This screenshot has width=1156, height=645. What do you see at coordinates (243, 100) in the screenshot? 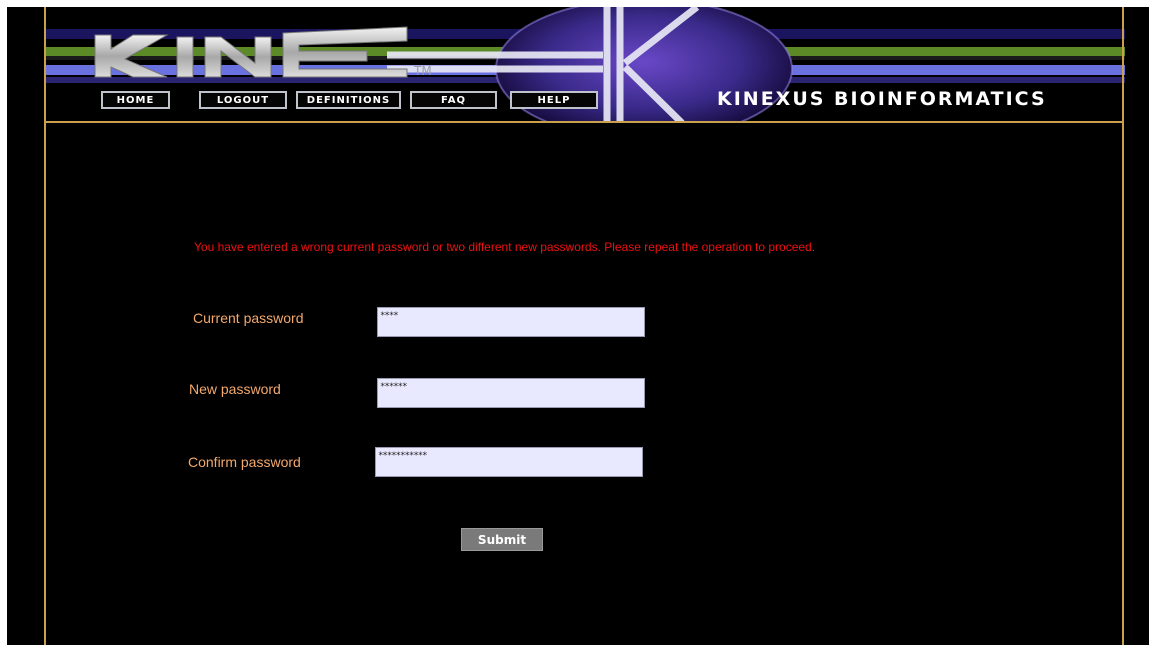
I see `nav-logout-button: LOGOUT` at bounding box center [243, 100].